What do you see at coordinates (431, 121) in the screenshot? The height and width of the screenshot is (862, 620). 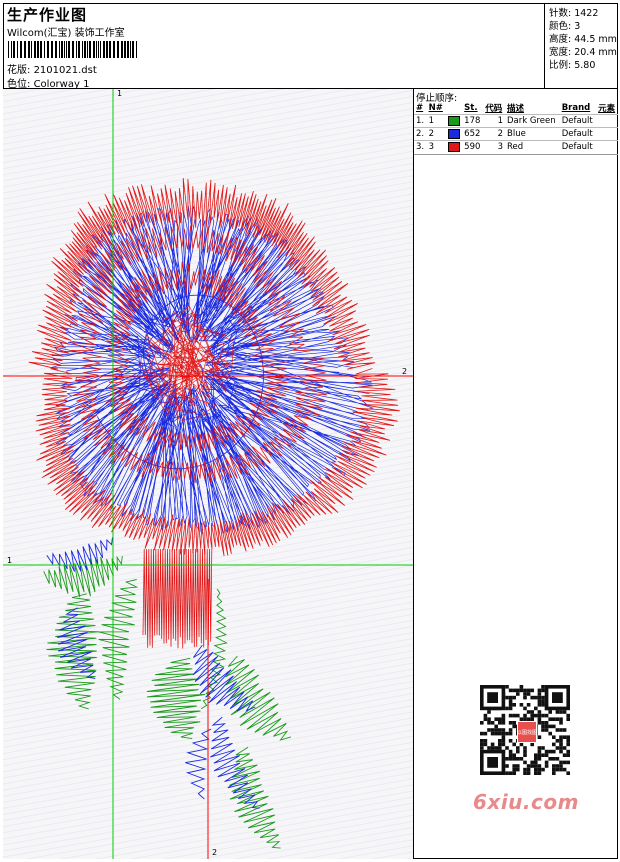 I see `row-needle: 1` at bounding box center [431, 121].